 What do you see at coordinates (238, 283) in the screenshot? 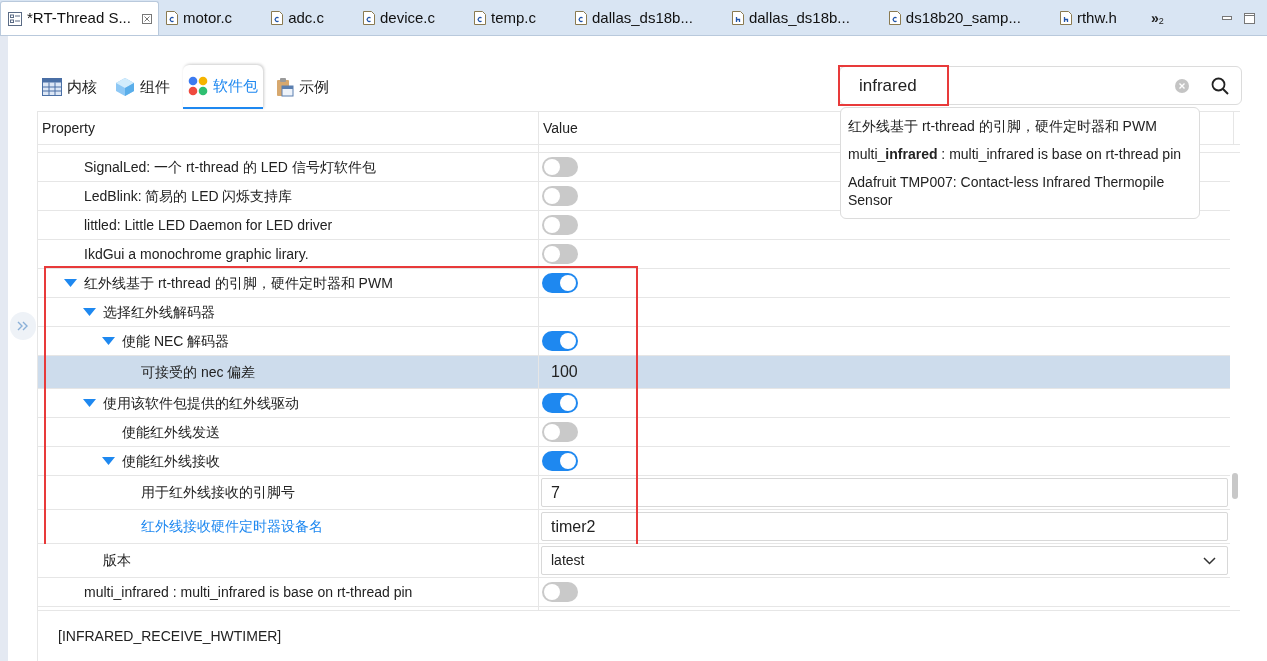
I see `property-label: 红外线基于 rt-thread 的引脚，硬件定时器和 PWM` at bounding box center [238, 283].